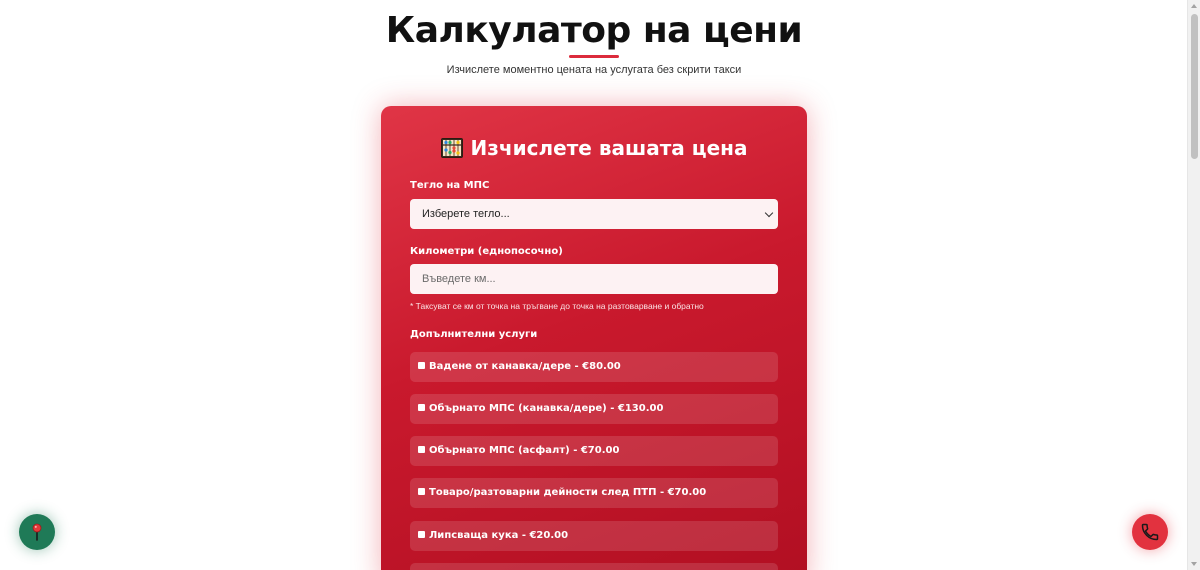 Image resolution: width=1200 pixels, height=570 pixels. What do you see at coordinates (594, 56) in the screenshot?
I see `title-underline` at bounding box center [594, 56].